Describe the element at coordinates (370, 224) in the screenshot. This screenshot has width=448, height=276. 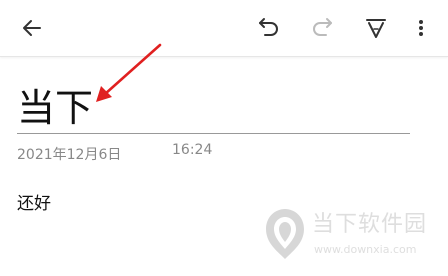
I see `watermark-site-name: 当下软件园` at that location.